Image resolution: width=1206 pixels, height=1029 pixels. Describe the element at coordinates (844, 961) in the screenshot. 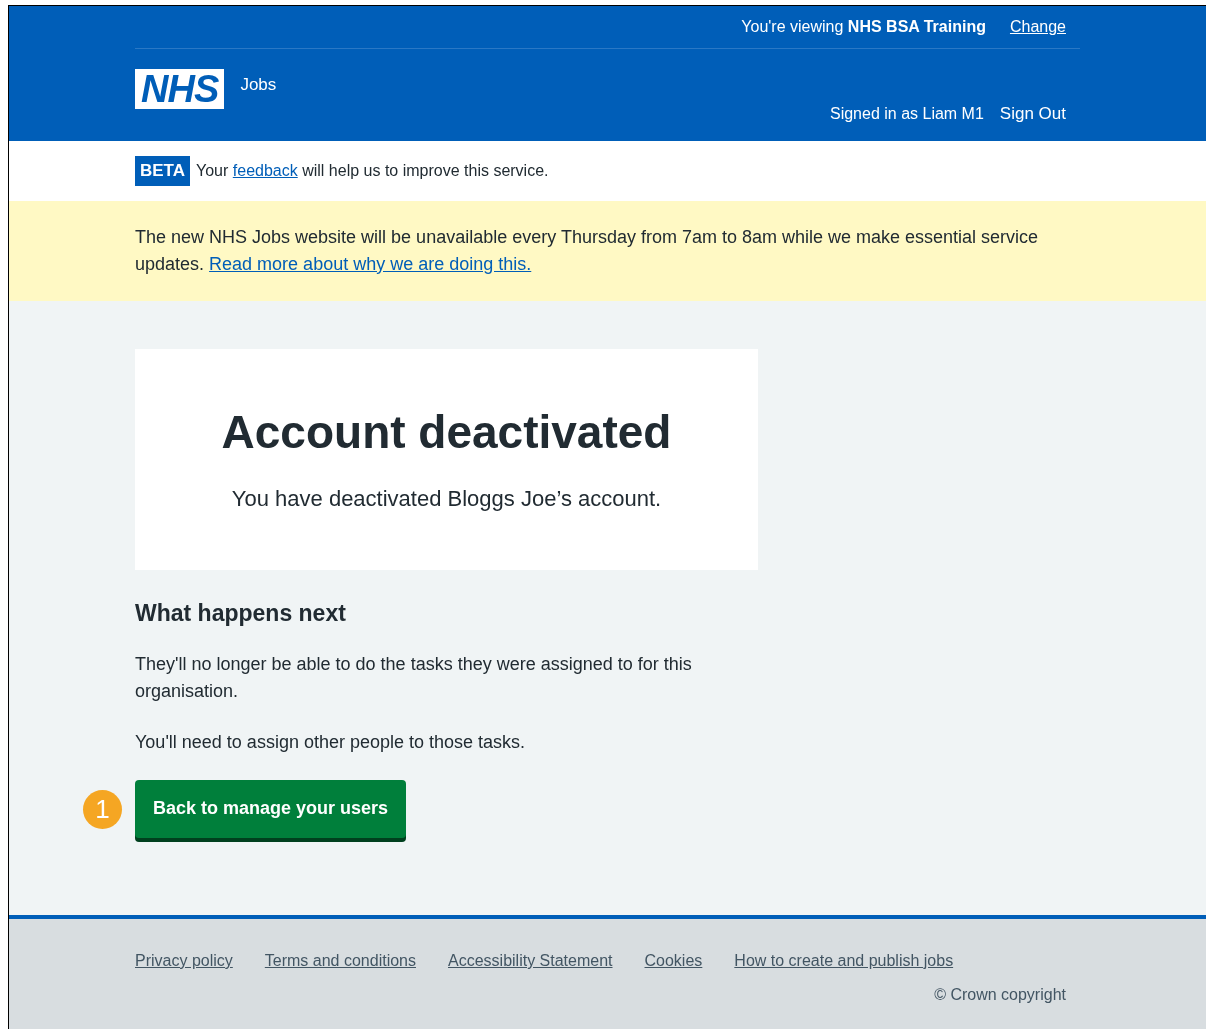

I see `footer-link: How to create and publish jobs` at that location.